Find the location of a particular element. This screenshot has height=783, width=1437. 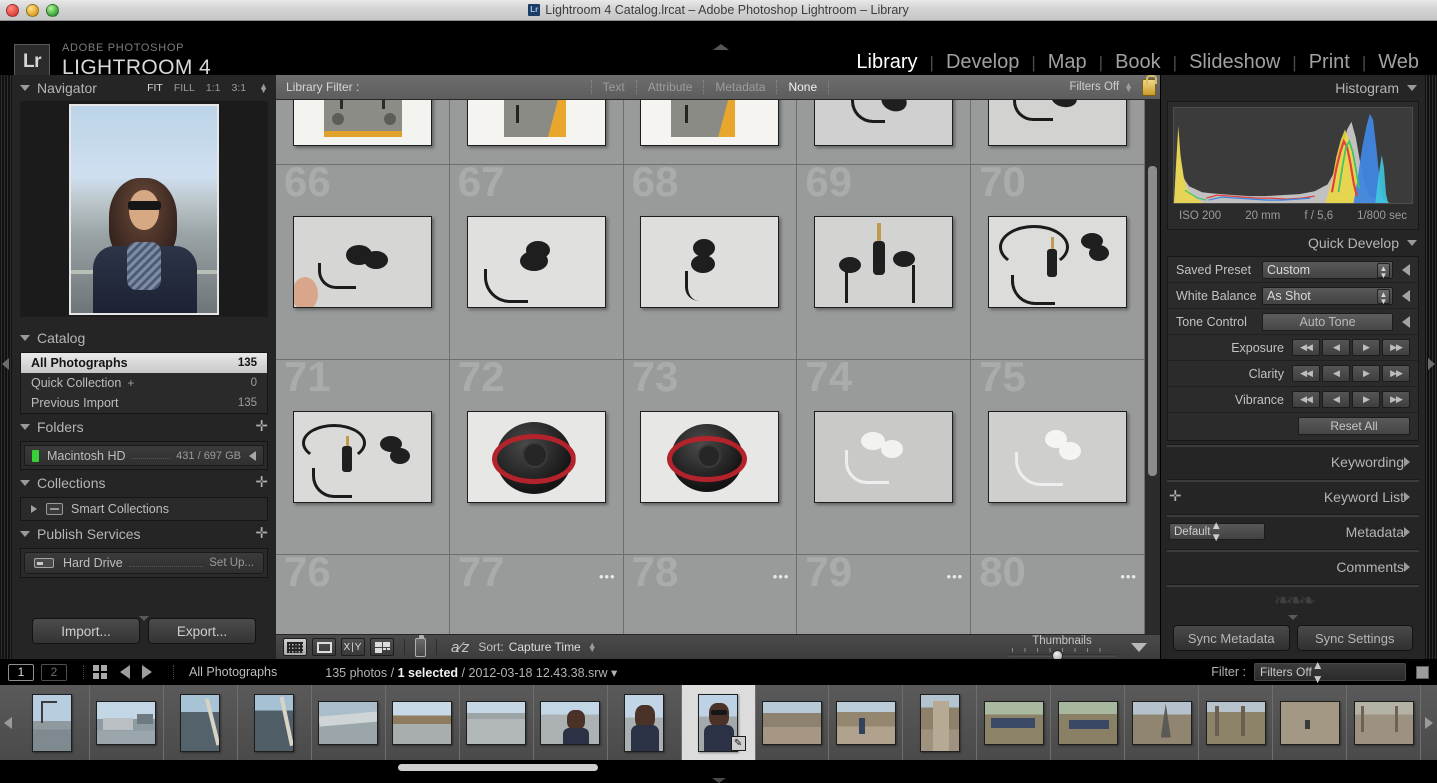

module-library: Library is located at coordinates (886, 62).